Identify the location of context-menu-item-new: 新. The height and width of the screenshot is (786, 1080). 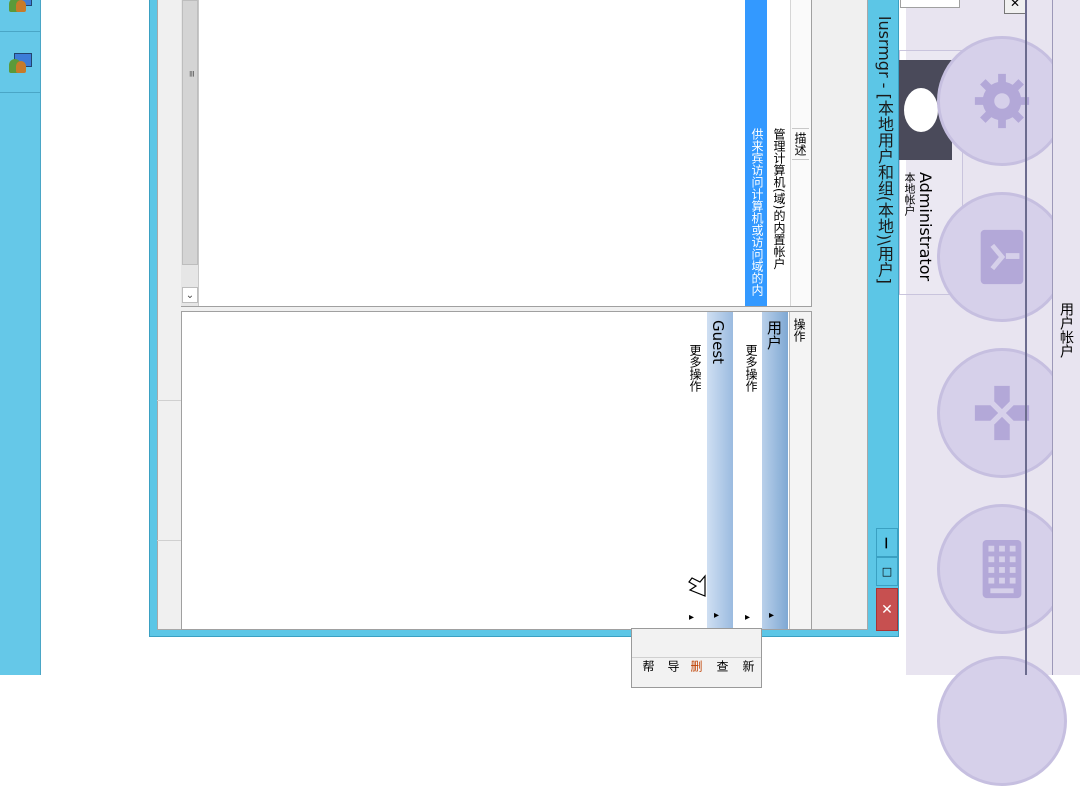
(748, 666).